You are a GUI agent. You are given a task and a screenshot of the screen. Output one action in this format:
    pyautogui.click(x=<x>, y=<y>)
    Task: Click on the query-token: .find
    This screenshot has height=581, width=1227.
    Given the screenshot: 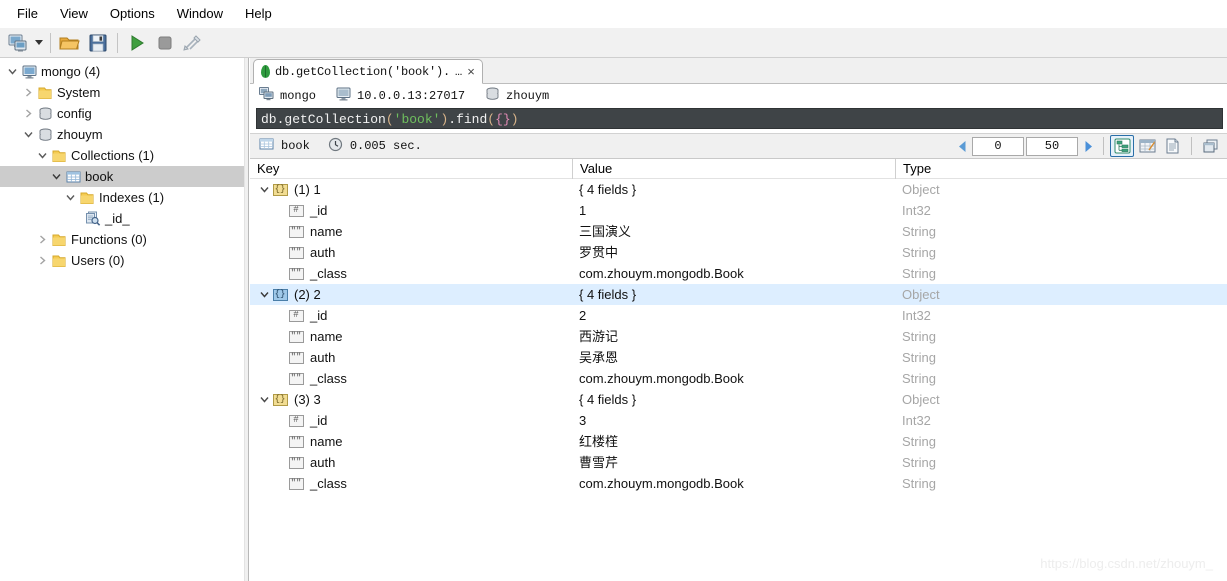 What is the action you would take?
    pyautogui.click(x=468, y=119)
    